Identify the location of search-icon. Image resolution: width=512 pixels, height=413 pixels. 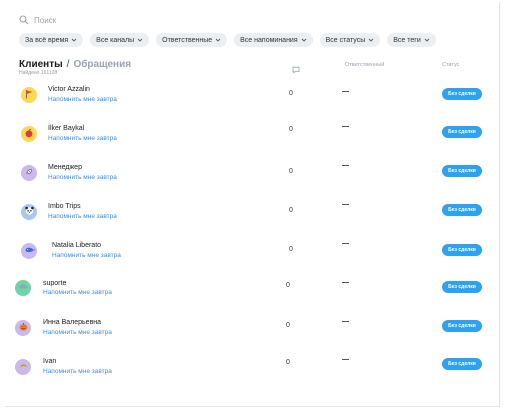
(24, 20).